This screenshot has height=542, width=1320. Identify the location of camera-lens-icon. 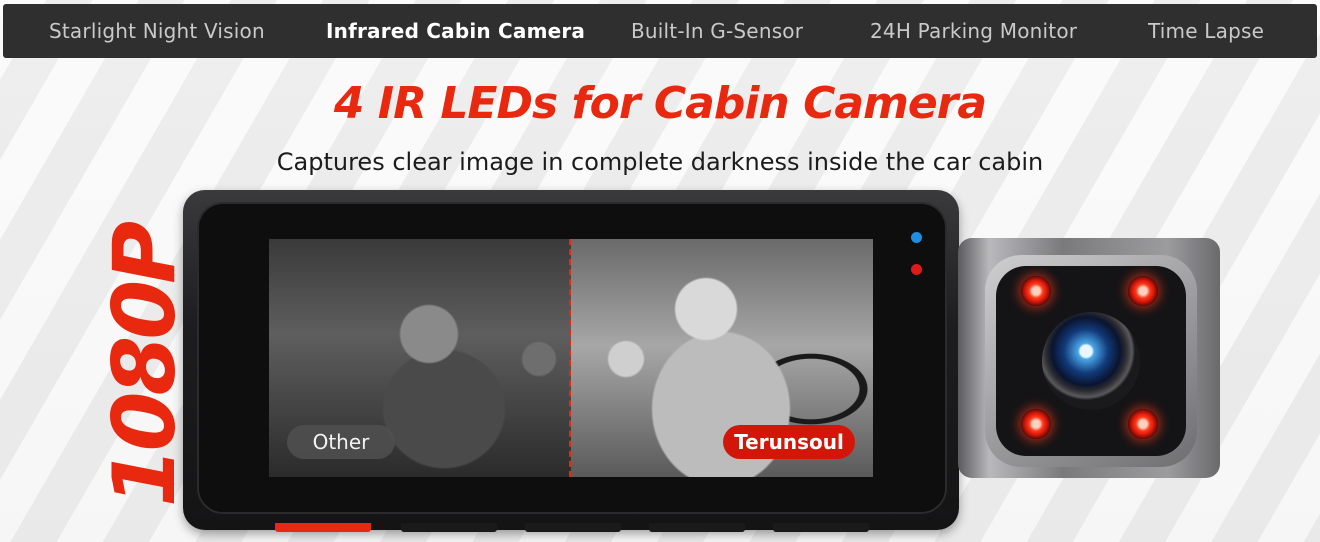
(1091, 361).